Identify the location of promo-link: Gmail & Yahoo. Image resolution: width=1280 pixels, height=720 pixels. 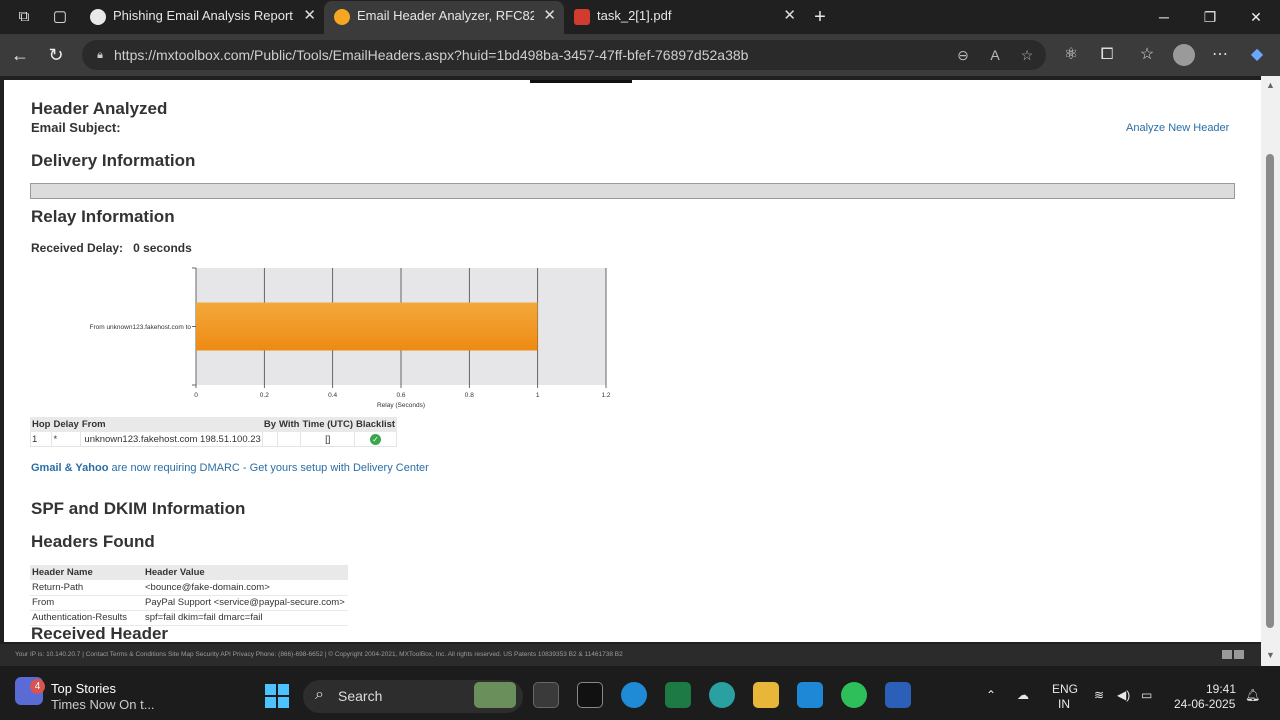
(69, 468).